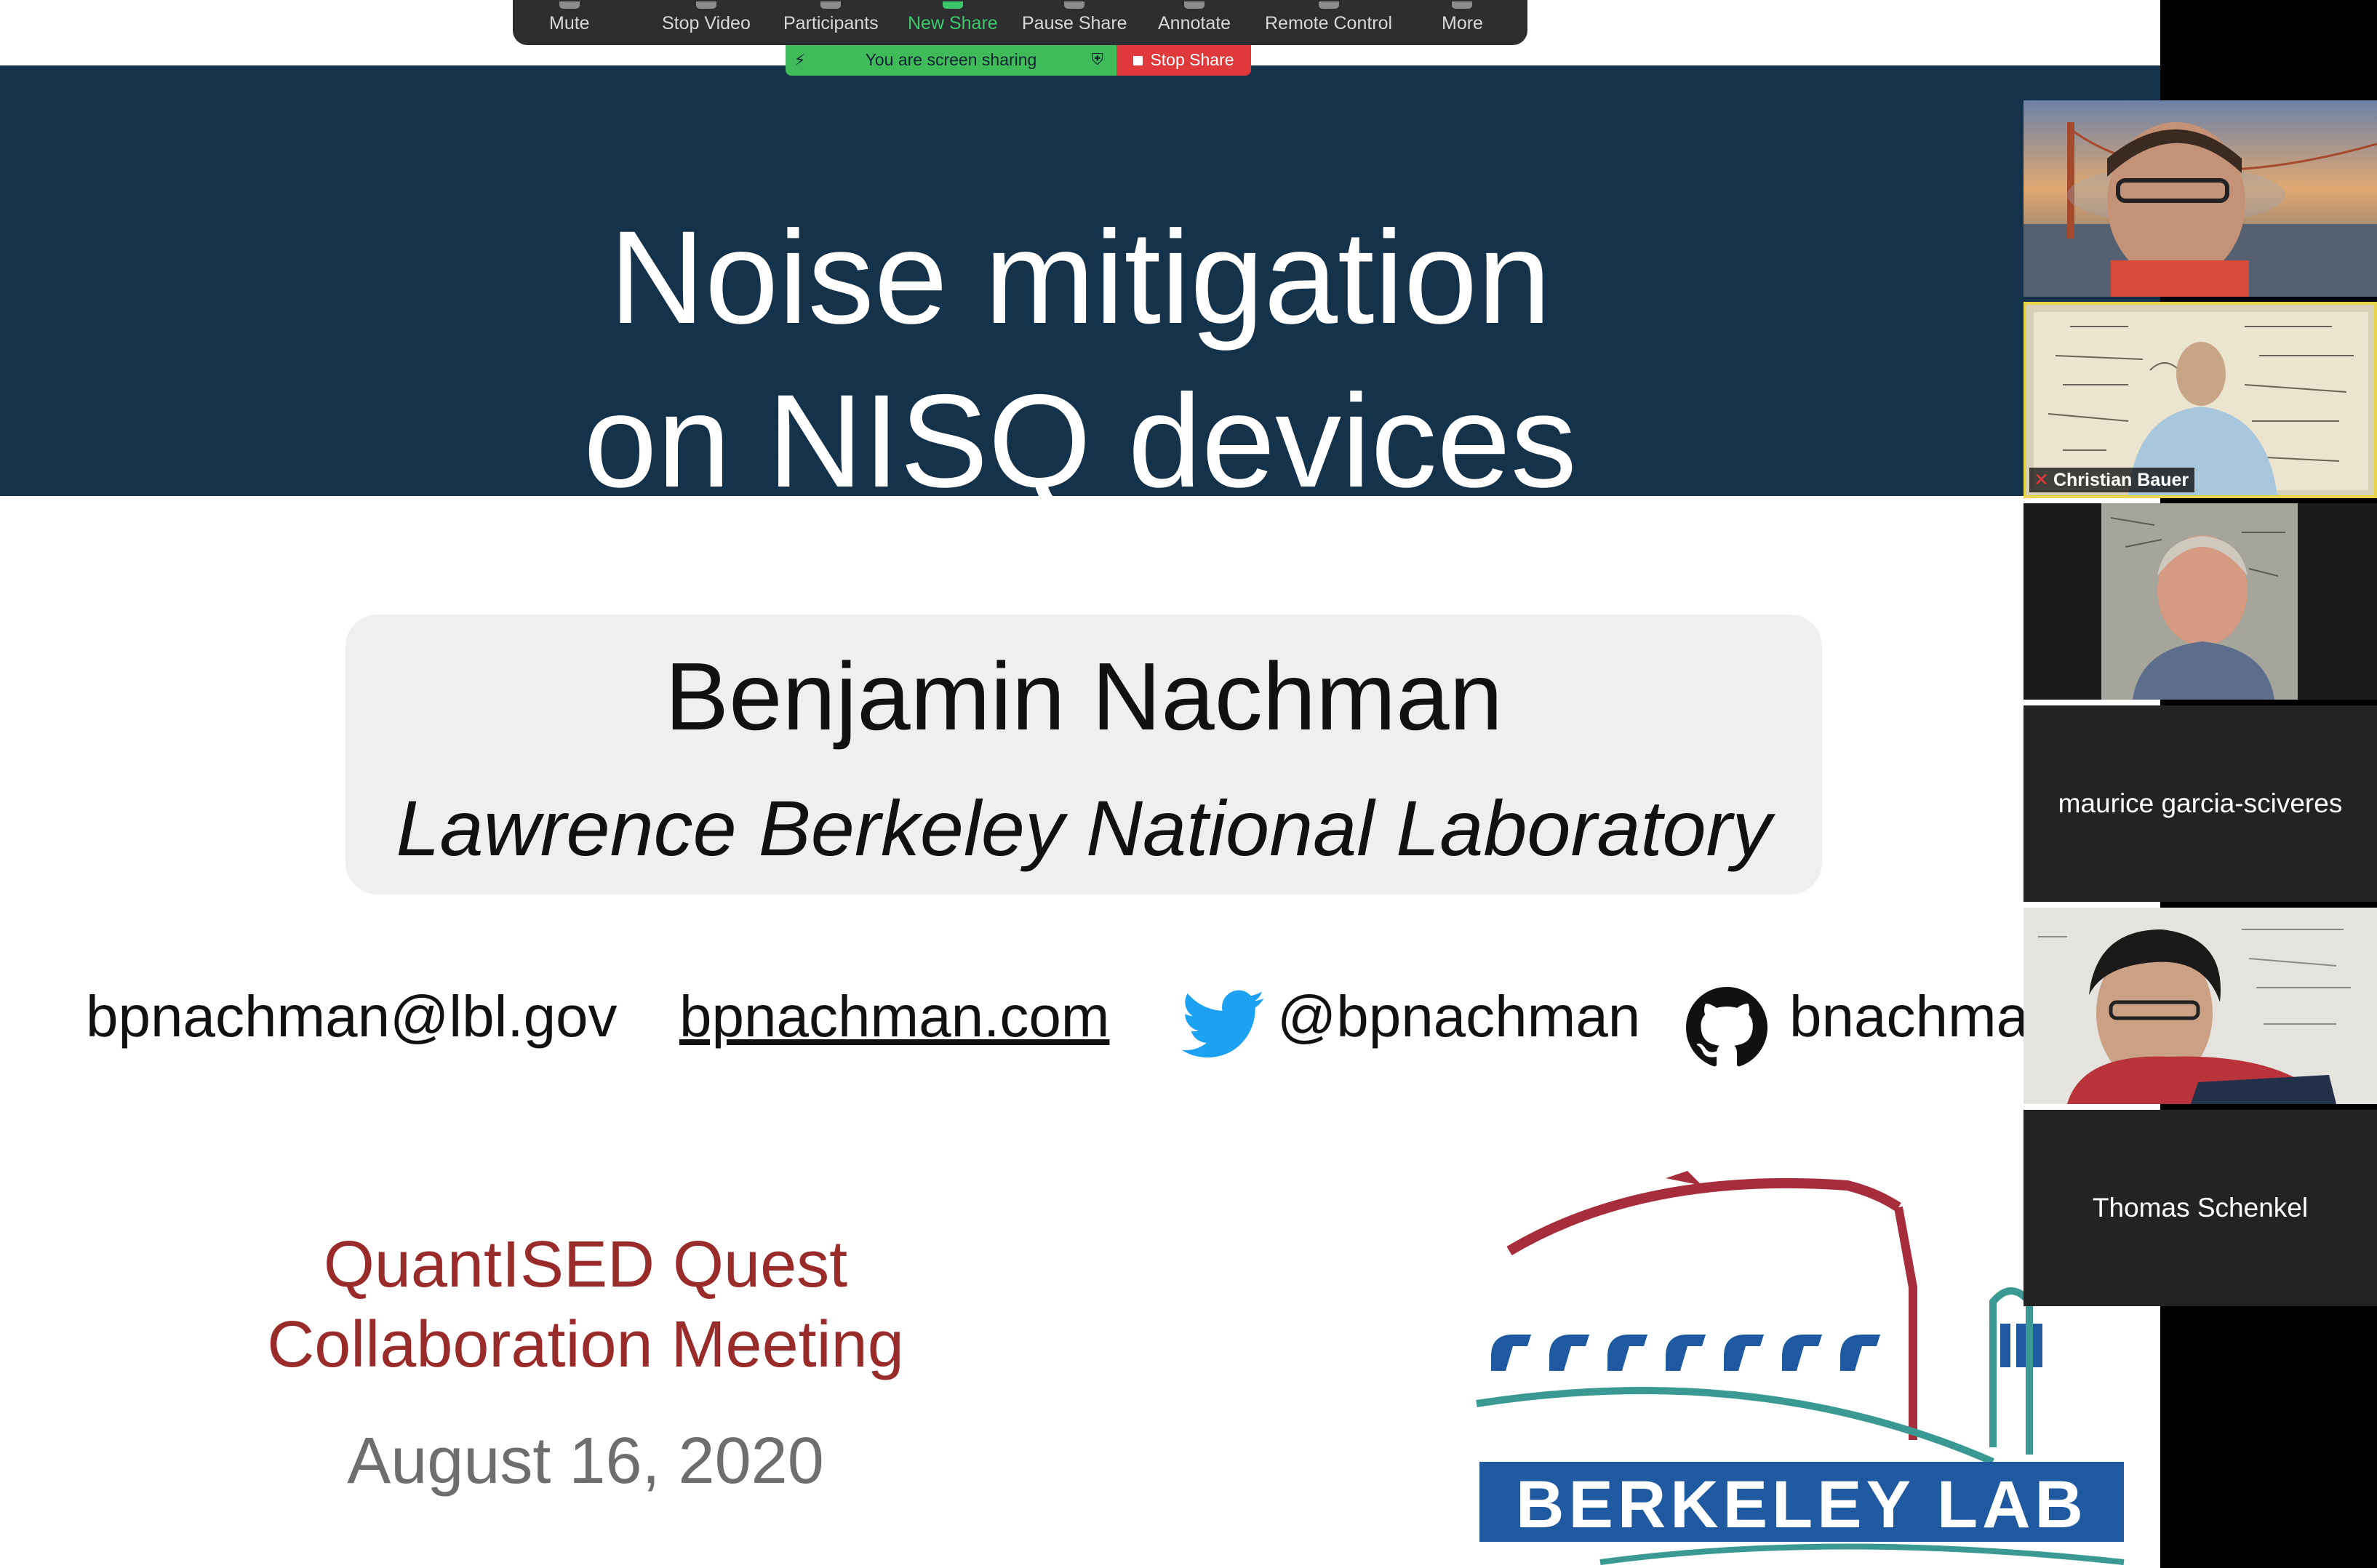 This screenshot has height=1568, width=2377. I want to click on pause-share-button: Pause Share, so click(1074, 17).